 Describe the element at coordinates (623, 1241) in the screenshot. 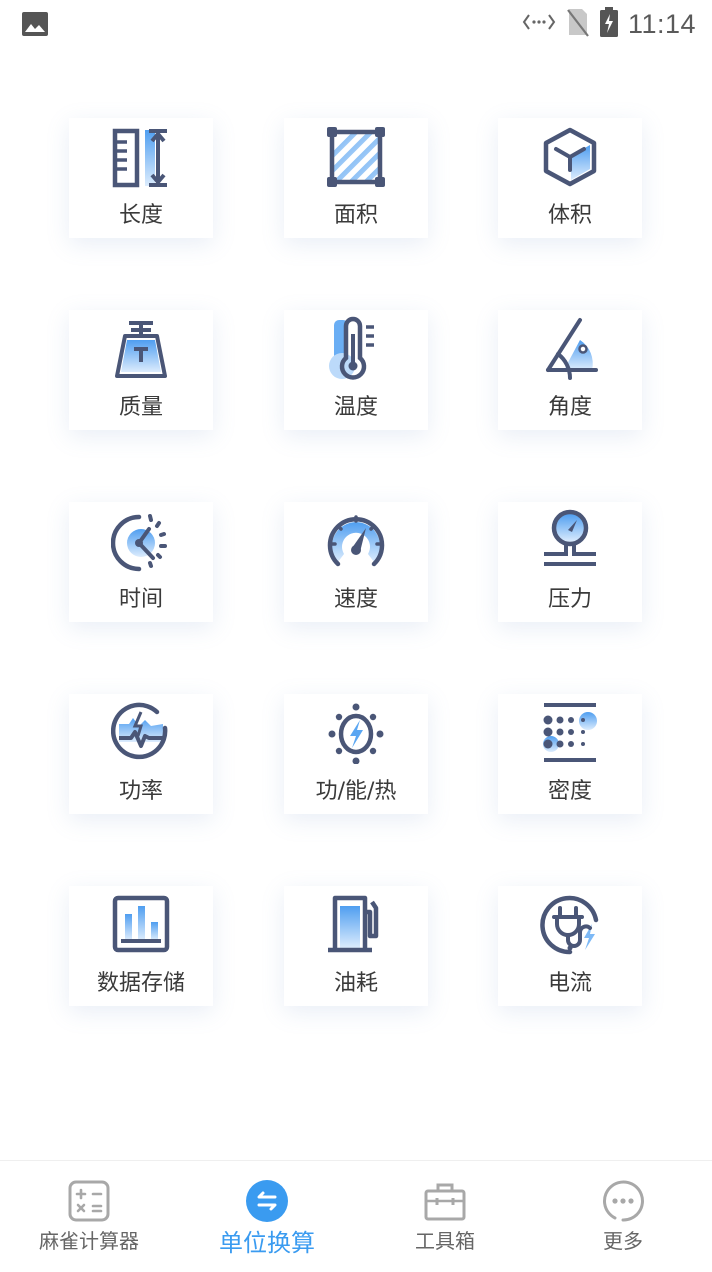

I see `nav-label: 更多` at that location.